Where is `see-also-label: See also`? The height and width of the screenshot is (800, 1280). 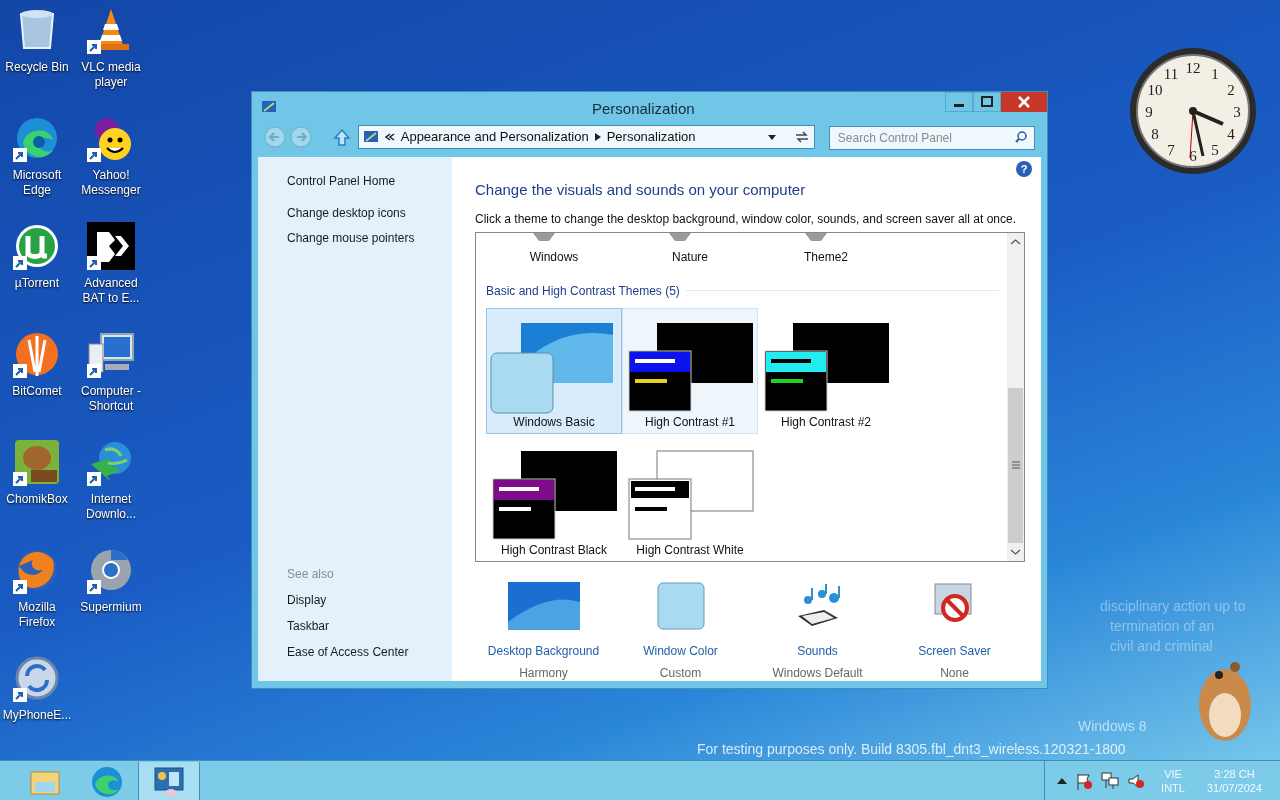
see-also-label: See also is located at coordinates (310, 574).